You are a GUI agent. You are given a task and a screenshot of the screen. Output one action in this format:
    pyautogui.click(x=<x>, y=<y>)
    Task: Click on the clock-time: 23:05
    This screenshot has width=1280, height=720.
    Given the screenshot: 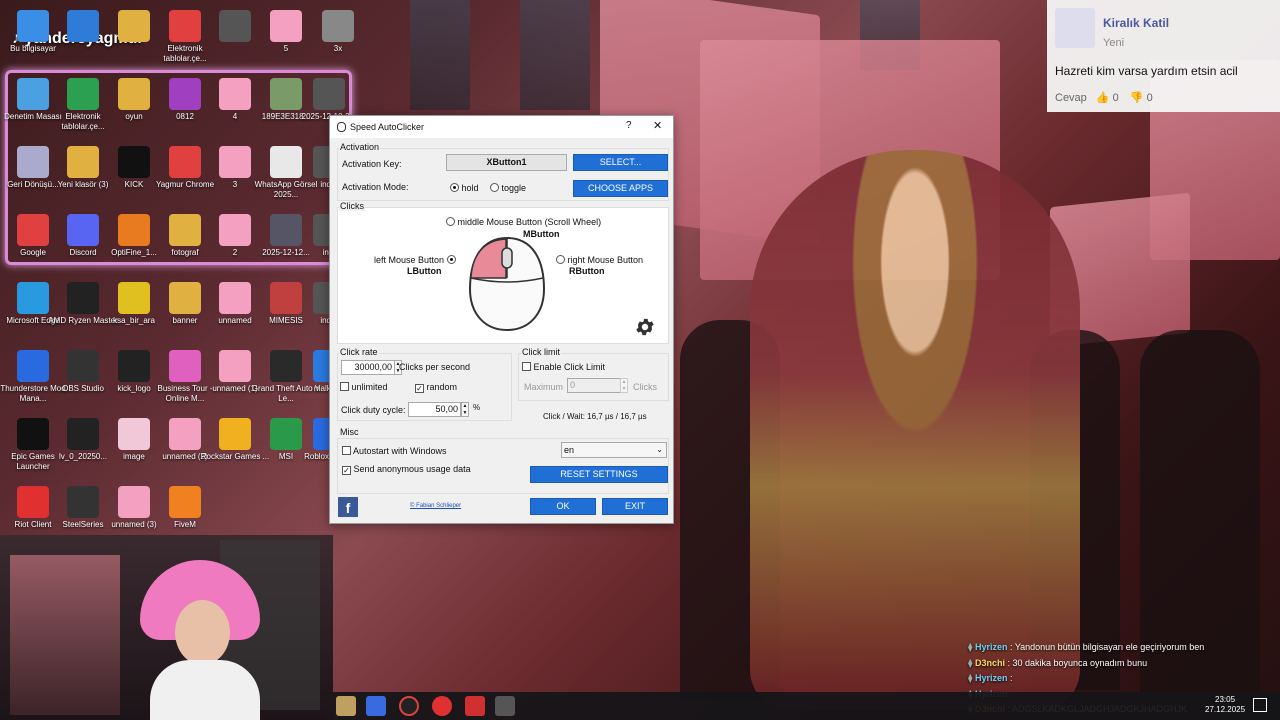 What is the action you would take?
    pyautogui.click(x=1225, y=699)
    